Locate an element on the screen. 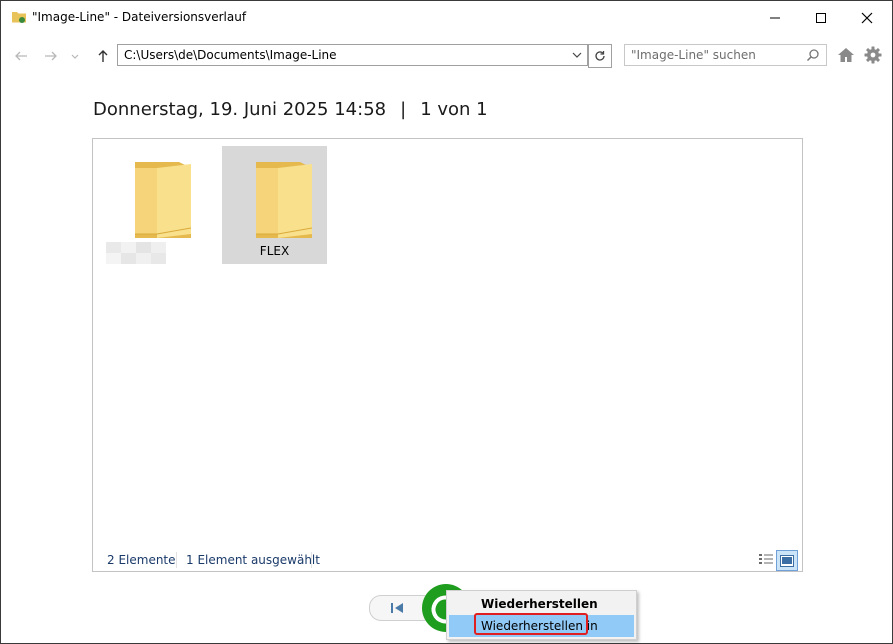 This screenshot has width=893, height=644. gear-icon is located at coordinates (873, 55).